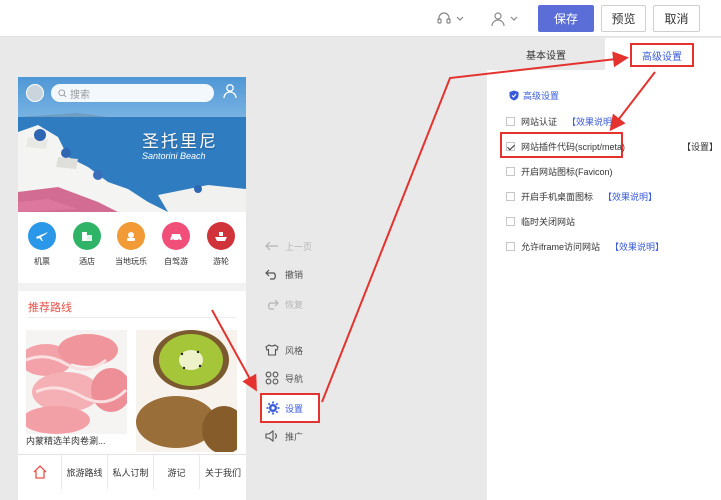 The width and height of the screenshot is (721, 500). I want to click on kiwi-image, so click(186, 391).